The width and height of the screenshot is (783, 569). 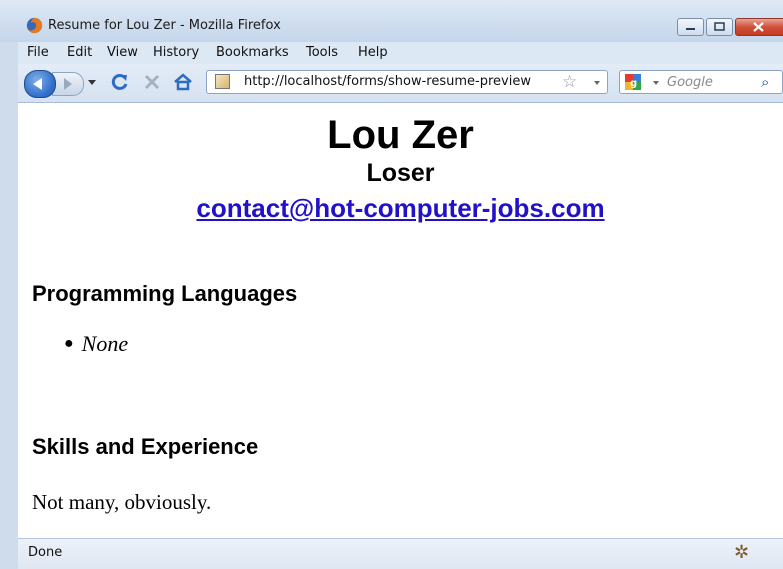 What do you see at coordinates (656, 83) in the screenshot?
I see `search-engine-dropdown` at bounding box center [656, 83].